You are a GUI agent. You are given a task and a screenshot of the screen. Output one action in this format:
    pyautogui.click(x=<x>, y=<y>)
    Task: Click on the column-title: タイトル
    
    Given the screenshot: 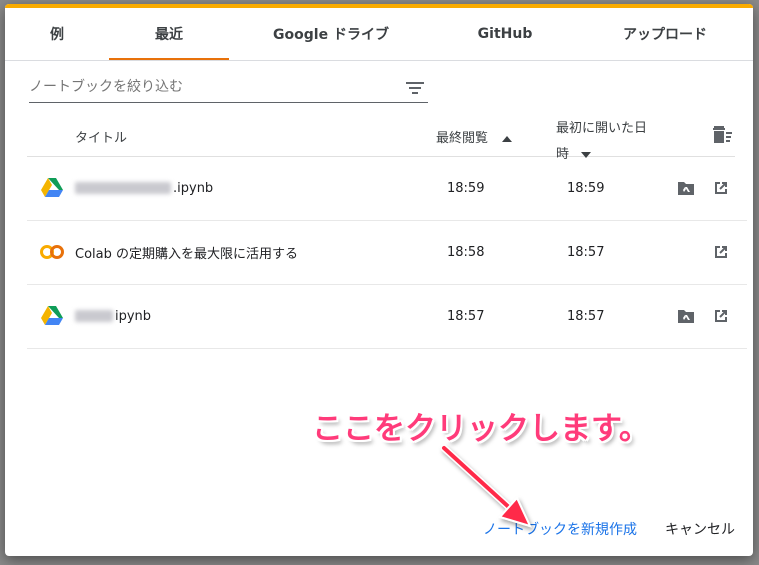 What is the action you would take?
    pyautogui.click(x=101, y=136)
    